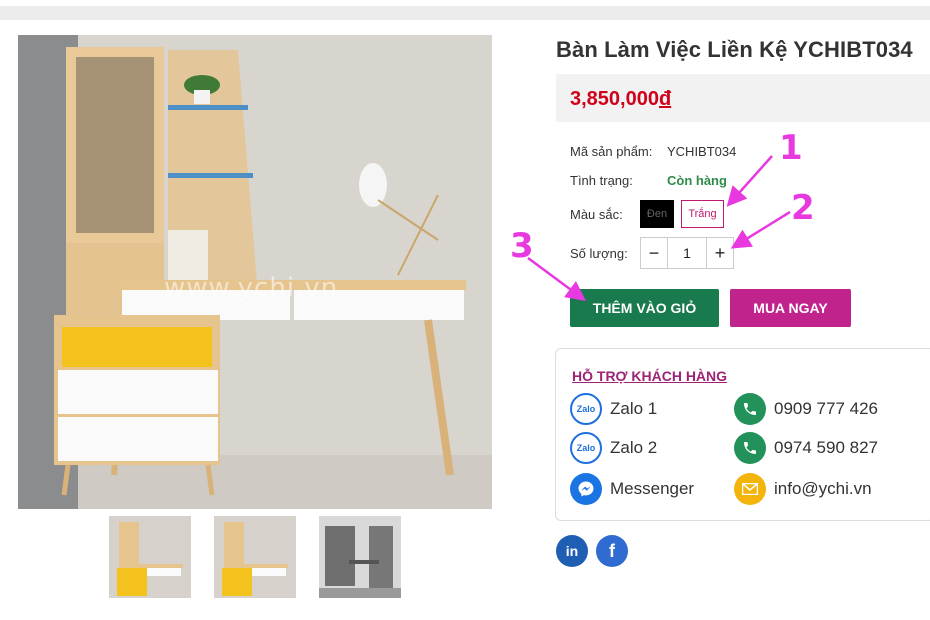 This screenshot has height=620, width=930. I want to click on support-item-label: info@ychi.vn, so click(823, 488).